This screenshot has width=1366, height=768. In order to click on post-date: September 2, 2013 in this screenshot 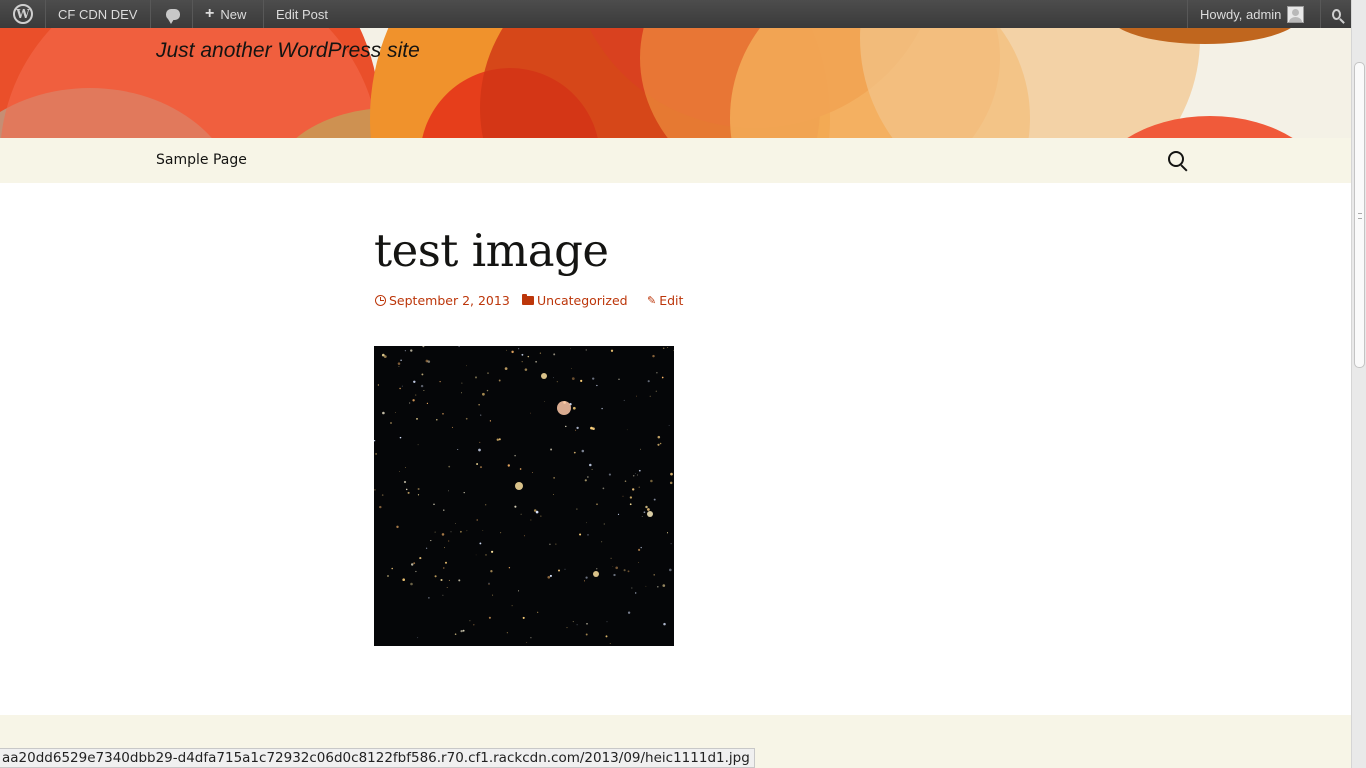, I will do `click(449, 300)`.